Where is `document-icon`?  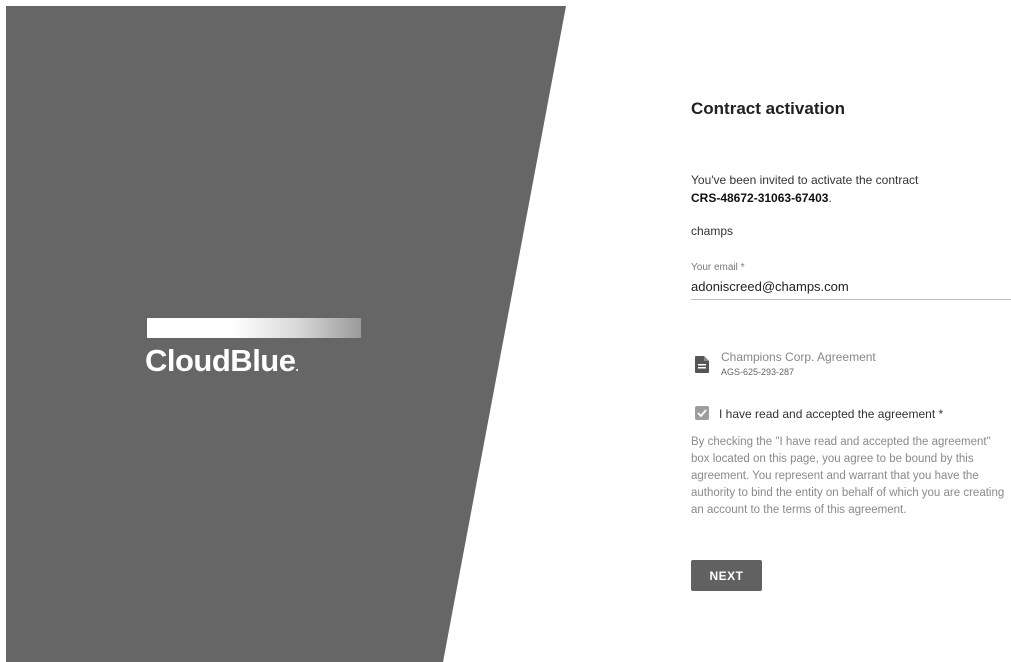 document-icon is located at coordinates (702, 364).